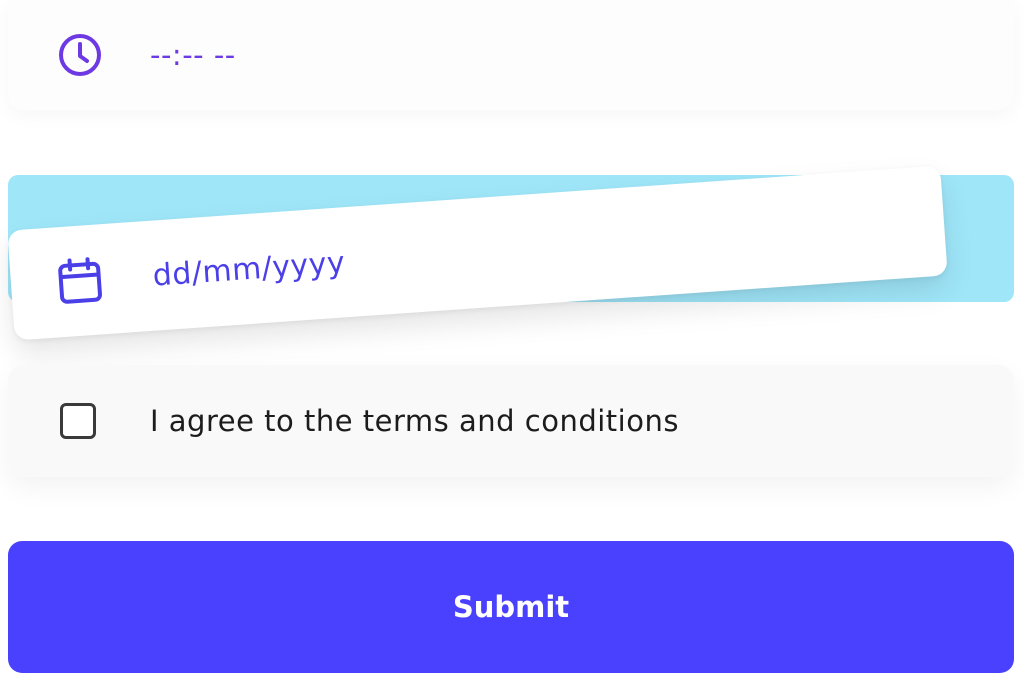  I want to click on time-placeholder: --:-- --, so click(193, 55).